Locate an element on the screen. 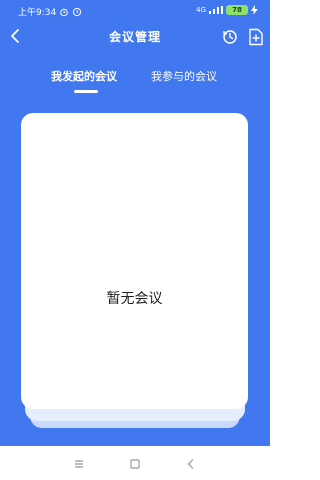 The width and height of the screenshot is (320, 480). tab-my-initiated: 我发起的会议 is located at coordinates (84, 76).